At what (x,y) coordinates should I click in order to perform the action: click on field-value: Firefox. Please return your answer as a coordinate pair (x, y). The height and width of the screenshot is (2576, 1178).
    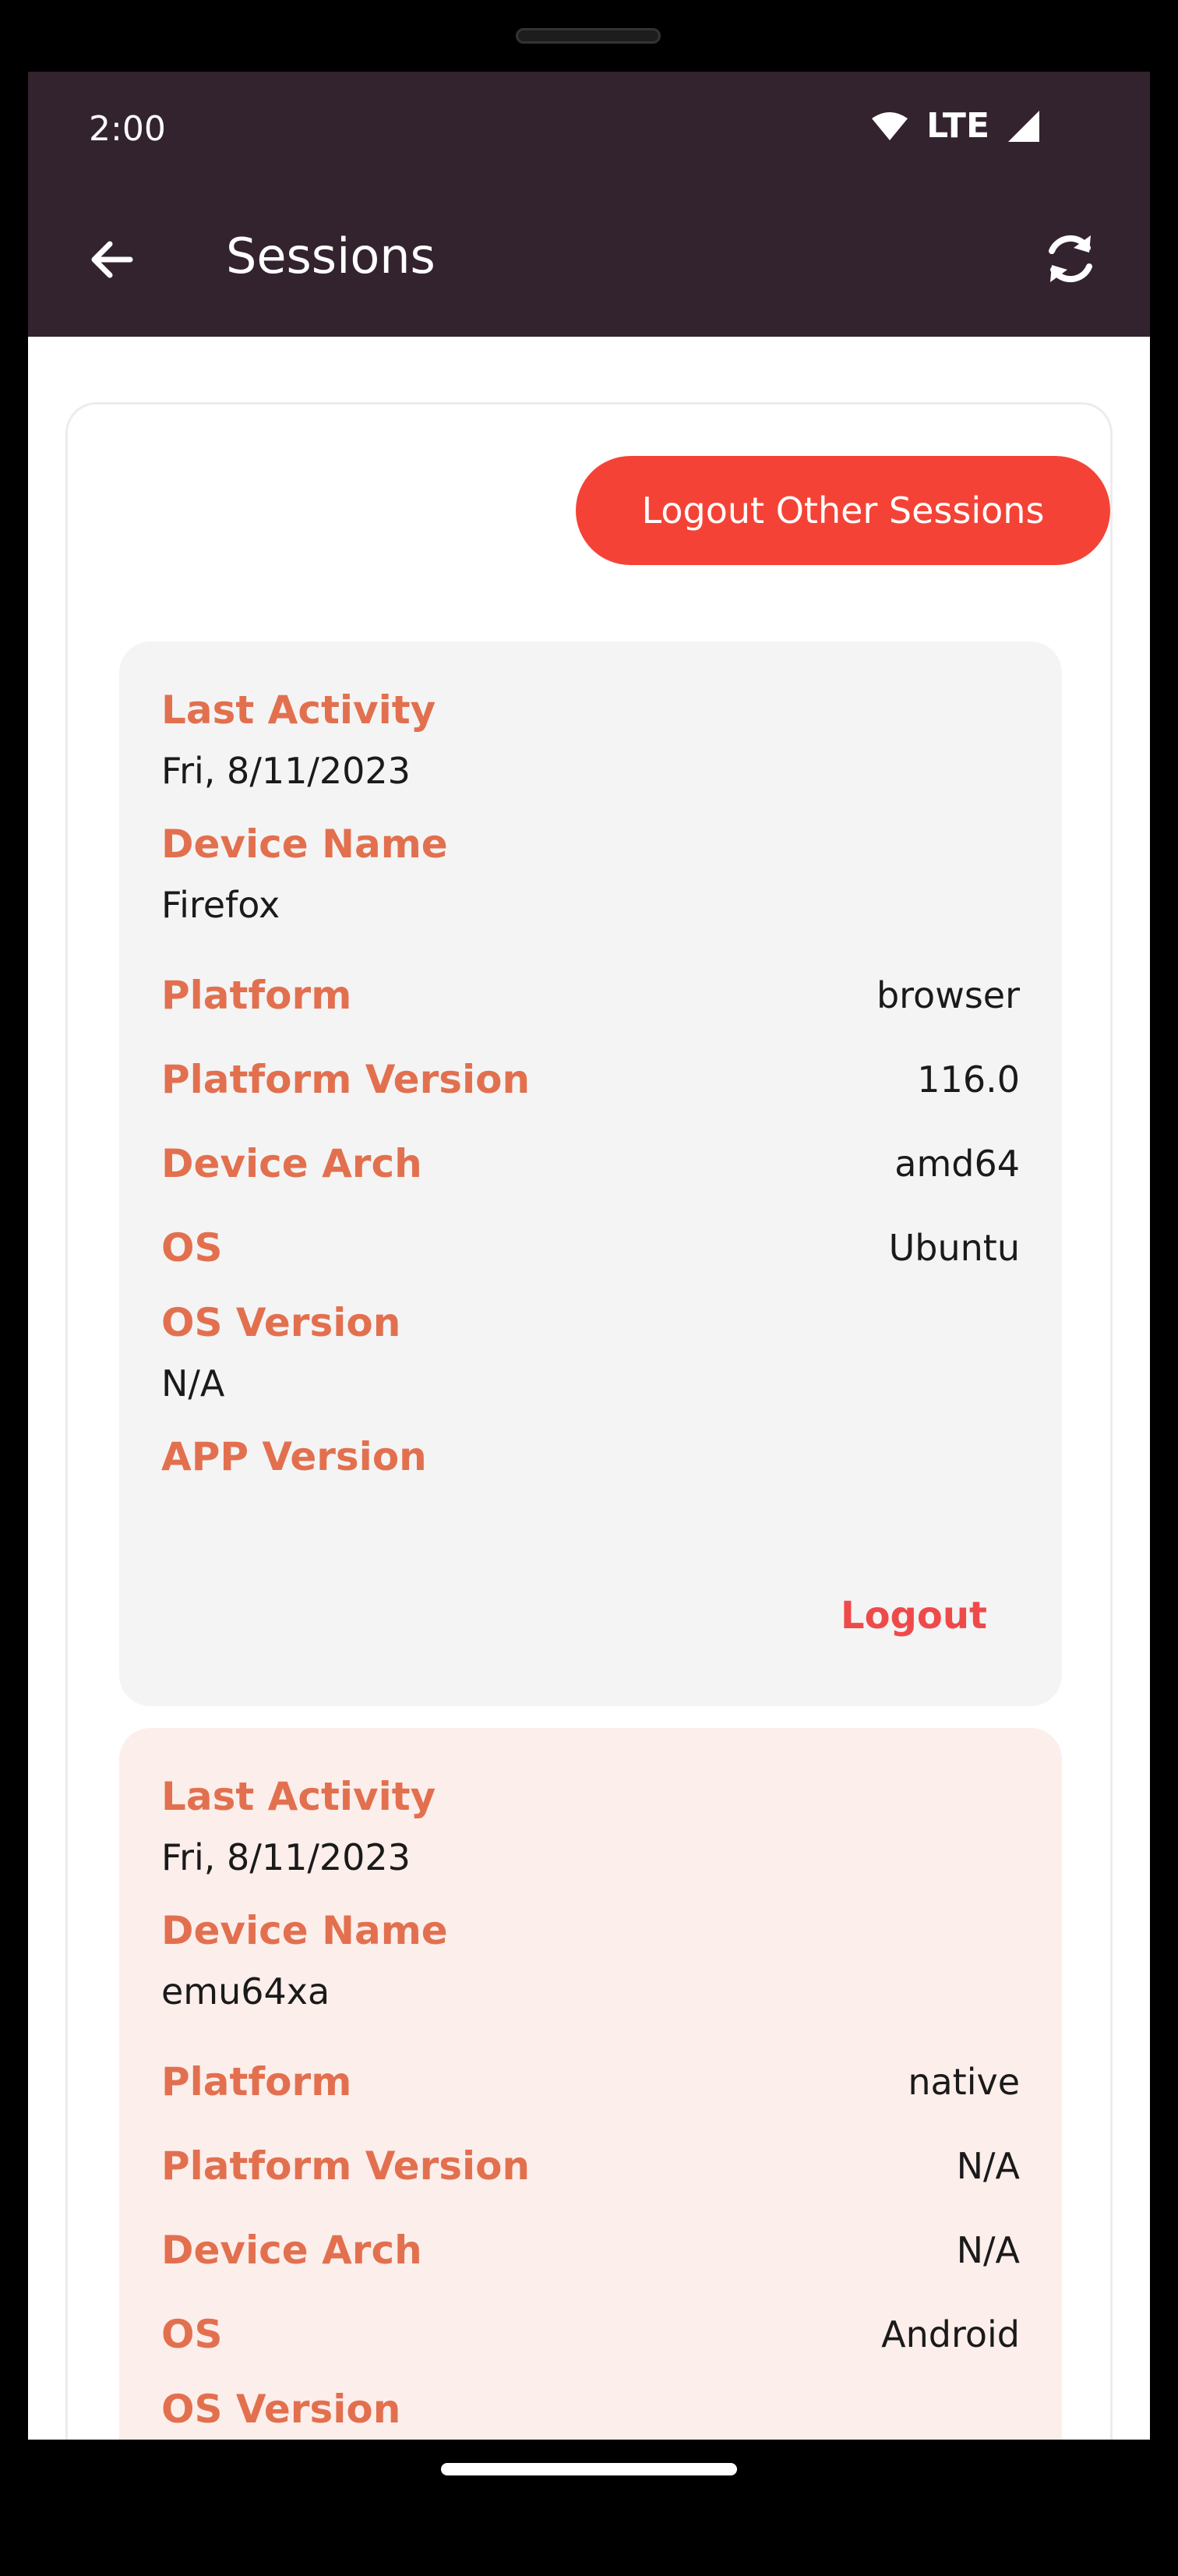
    Looking at the image, I should click on (220, 905).